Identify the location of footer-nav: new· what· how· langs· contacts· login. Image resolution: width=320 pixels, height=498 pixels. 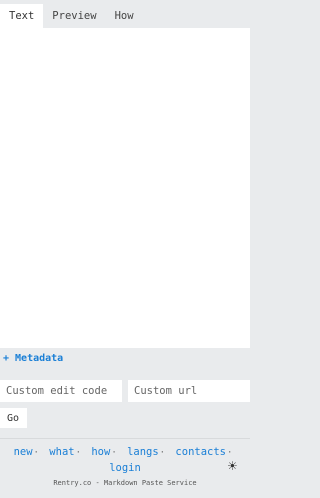
(125, 460).